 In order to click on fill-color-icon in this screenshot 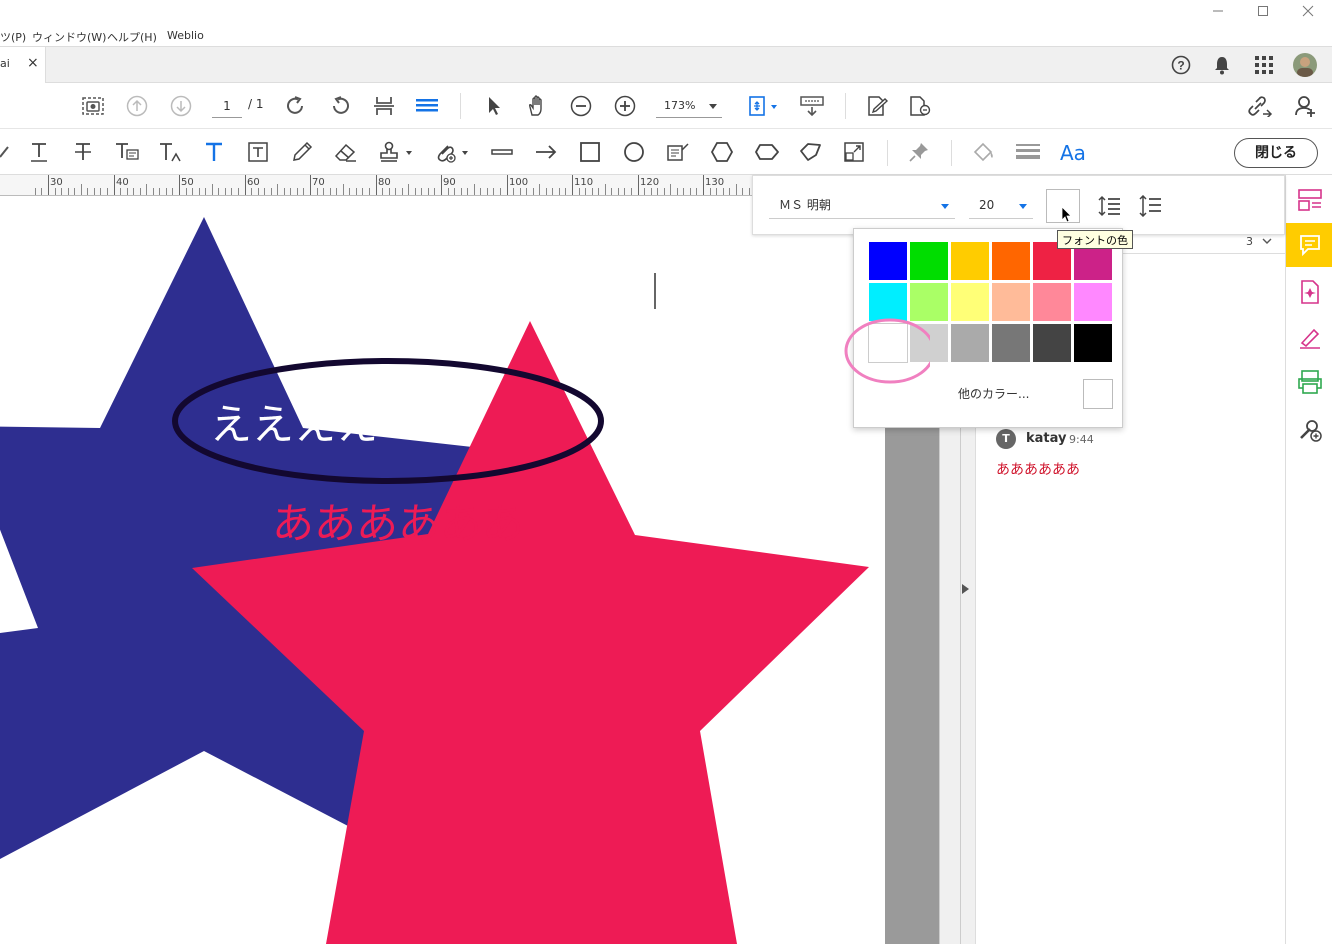, I will do `click(984, 152)`.